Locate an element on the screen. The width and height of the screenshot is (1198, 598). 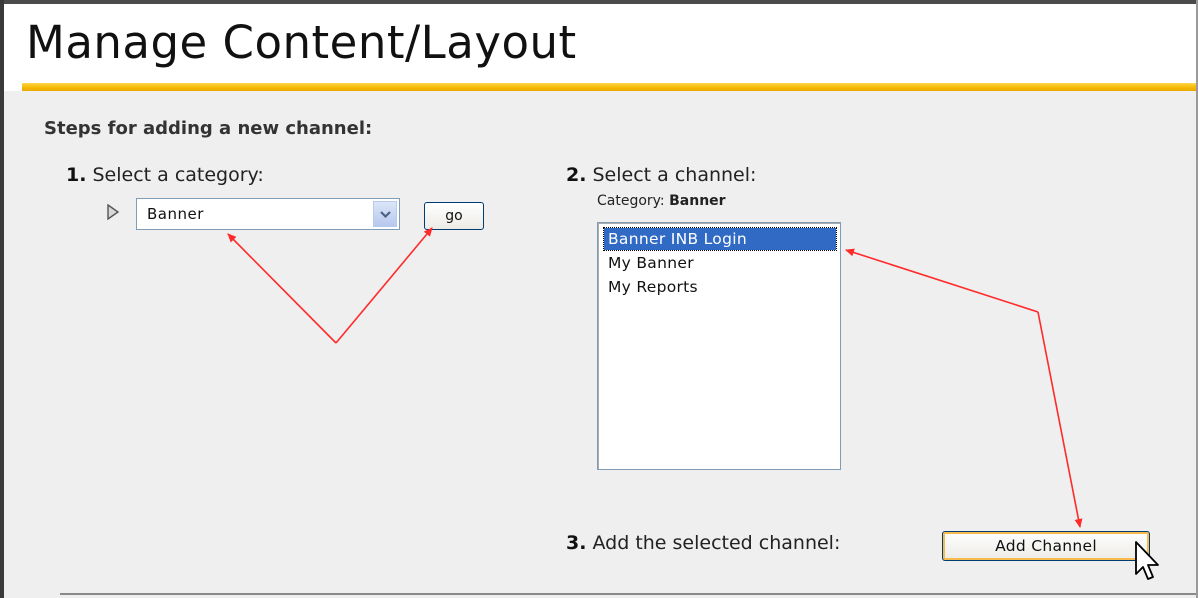
category-name: Banner is located at coordinates (697, 201).